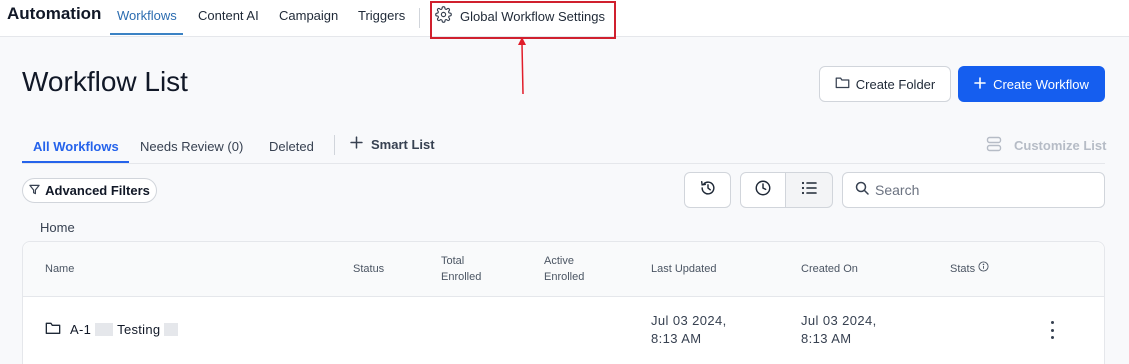 The width and height of the screenshot is (1129, 364). What do you see at coordinates (983, 269) in the screenshot?
I see `info-icon` at bounding box center [983, 269].